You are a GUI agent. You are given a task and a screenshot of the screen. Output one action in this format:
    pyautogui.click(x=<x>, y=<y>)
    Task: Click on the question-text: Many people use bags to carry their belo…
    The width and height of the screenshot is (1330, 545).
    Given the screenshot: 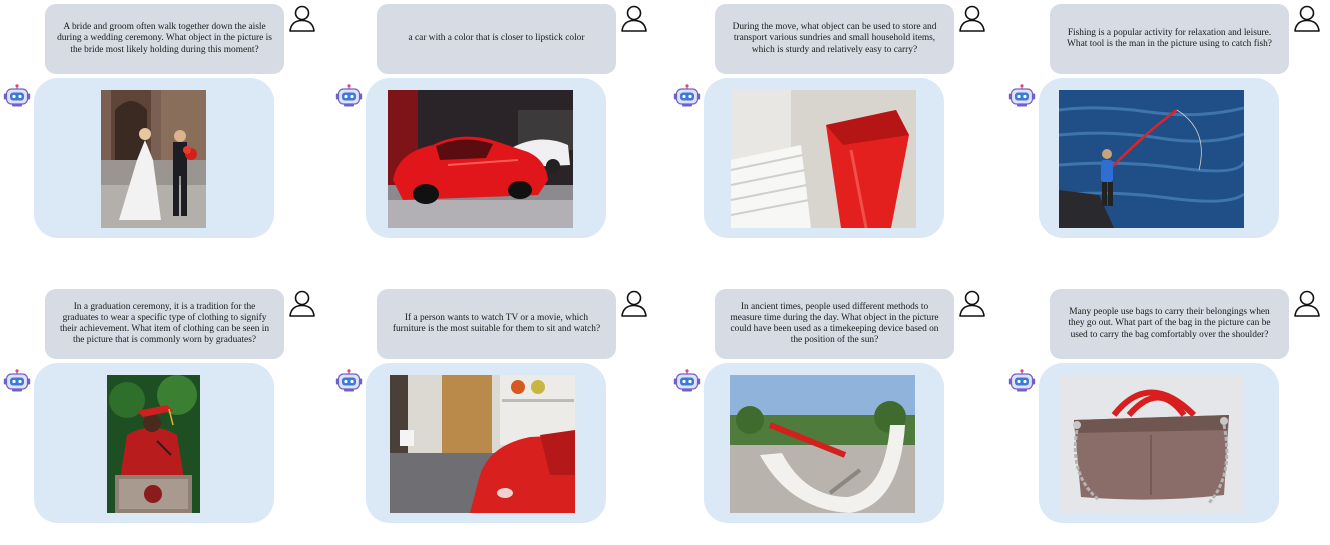 What is the action you would take?
    pyautogui.click(x=1169, y=323)
    